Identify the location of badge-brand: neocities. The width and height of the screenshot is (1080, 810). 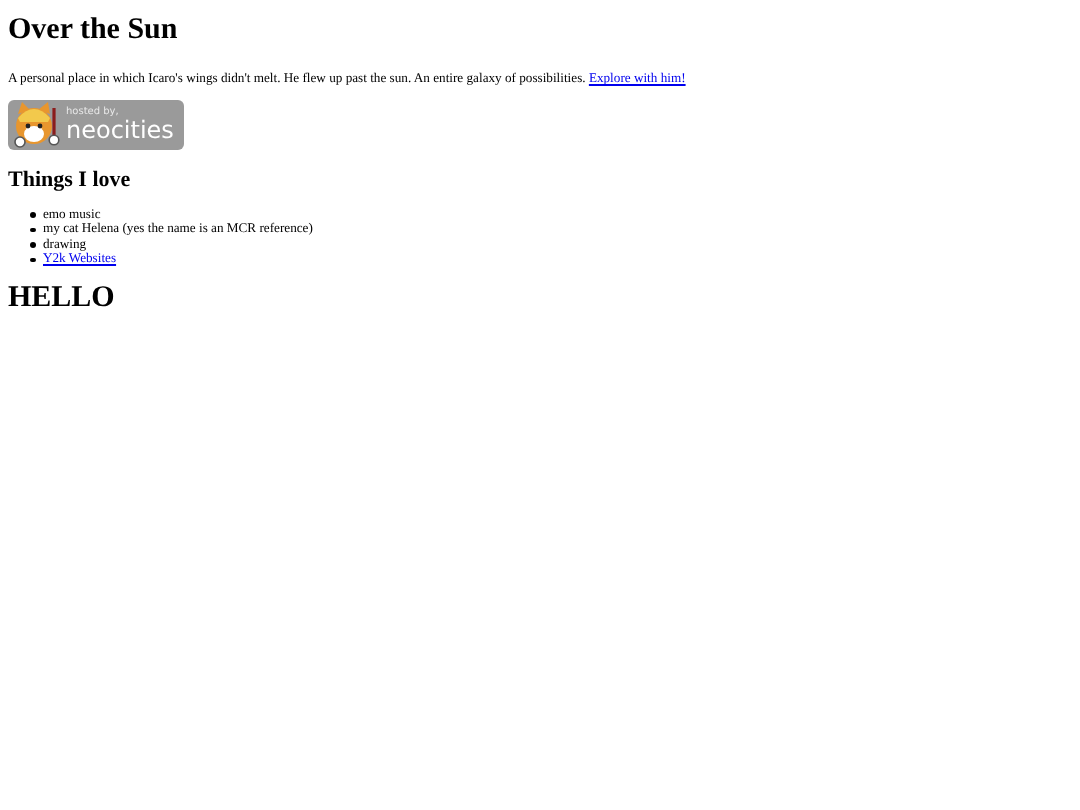
(120, 129).